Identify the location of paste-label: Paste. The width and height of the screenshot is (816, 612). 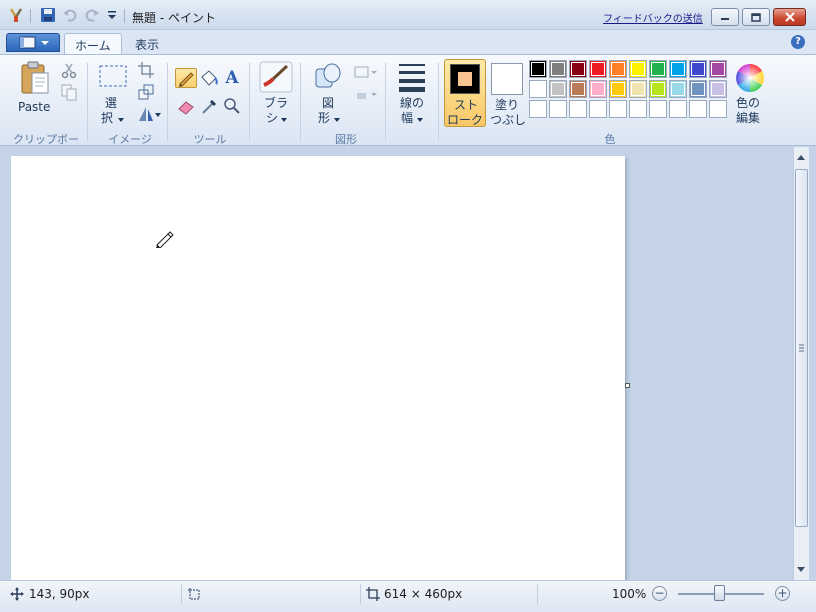
(34, 107).